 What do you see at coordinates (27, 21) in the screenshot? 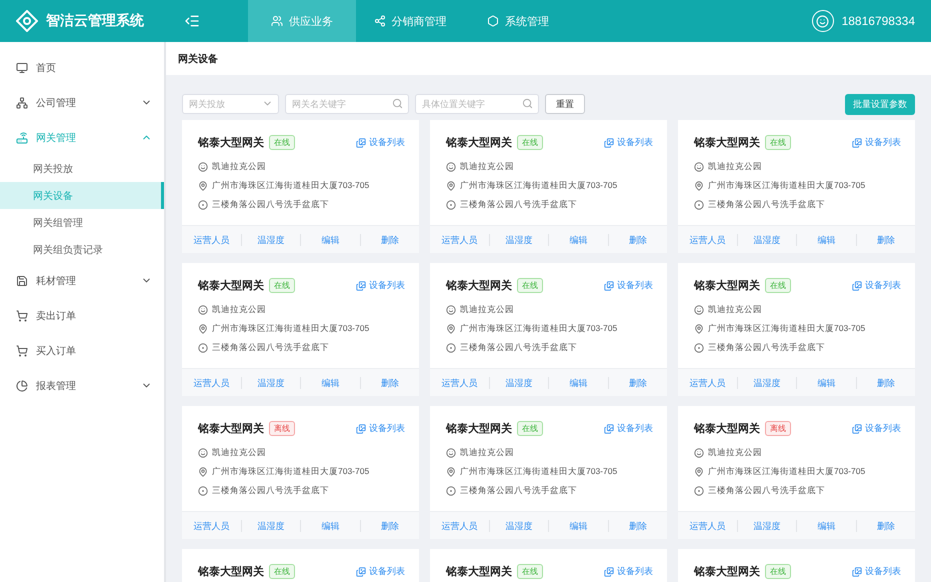
I see `logo-icon` at bounding box center [27, 21].